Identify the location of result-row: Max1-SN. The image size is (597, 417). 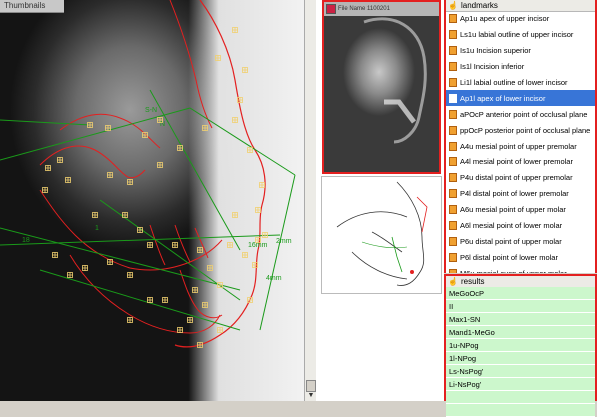
(520, 319).